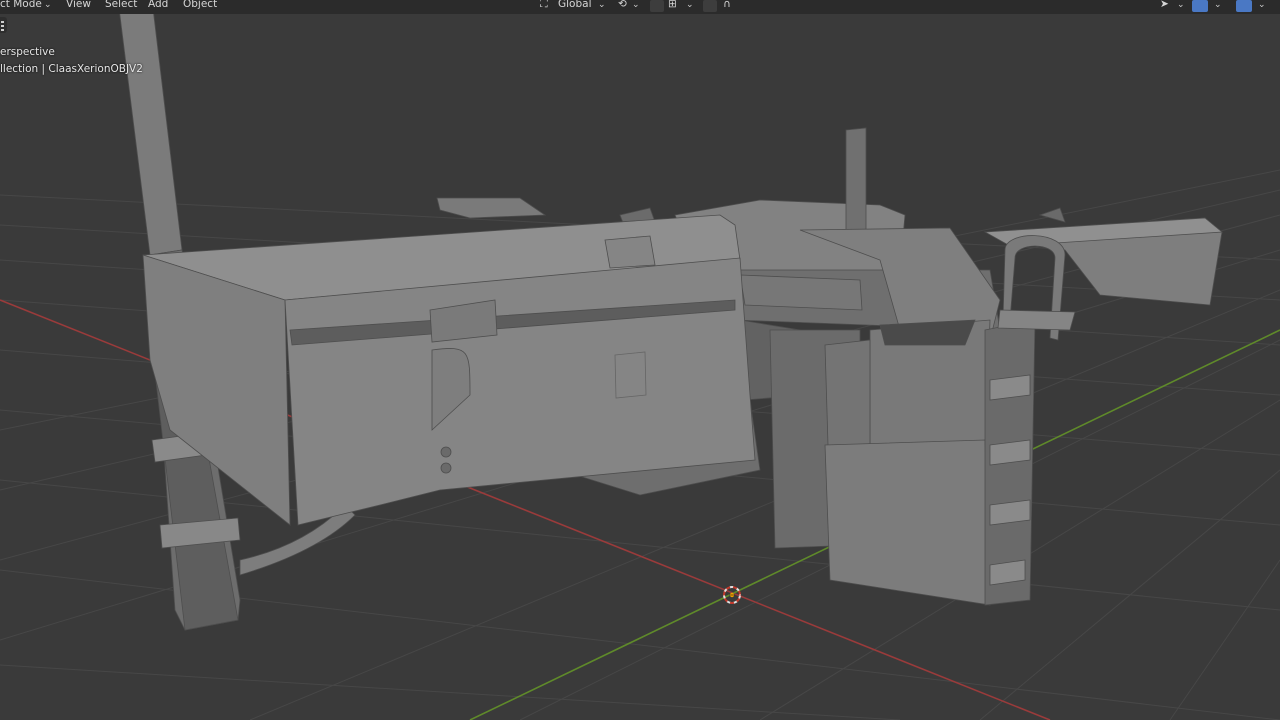 The image size is (1280, 720). I want to click on snap-chevron-icon: ⌄, so click(690, 5).